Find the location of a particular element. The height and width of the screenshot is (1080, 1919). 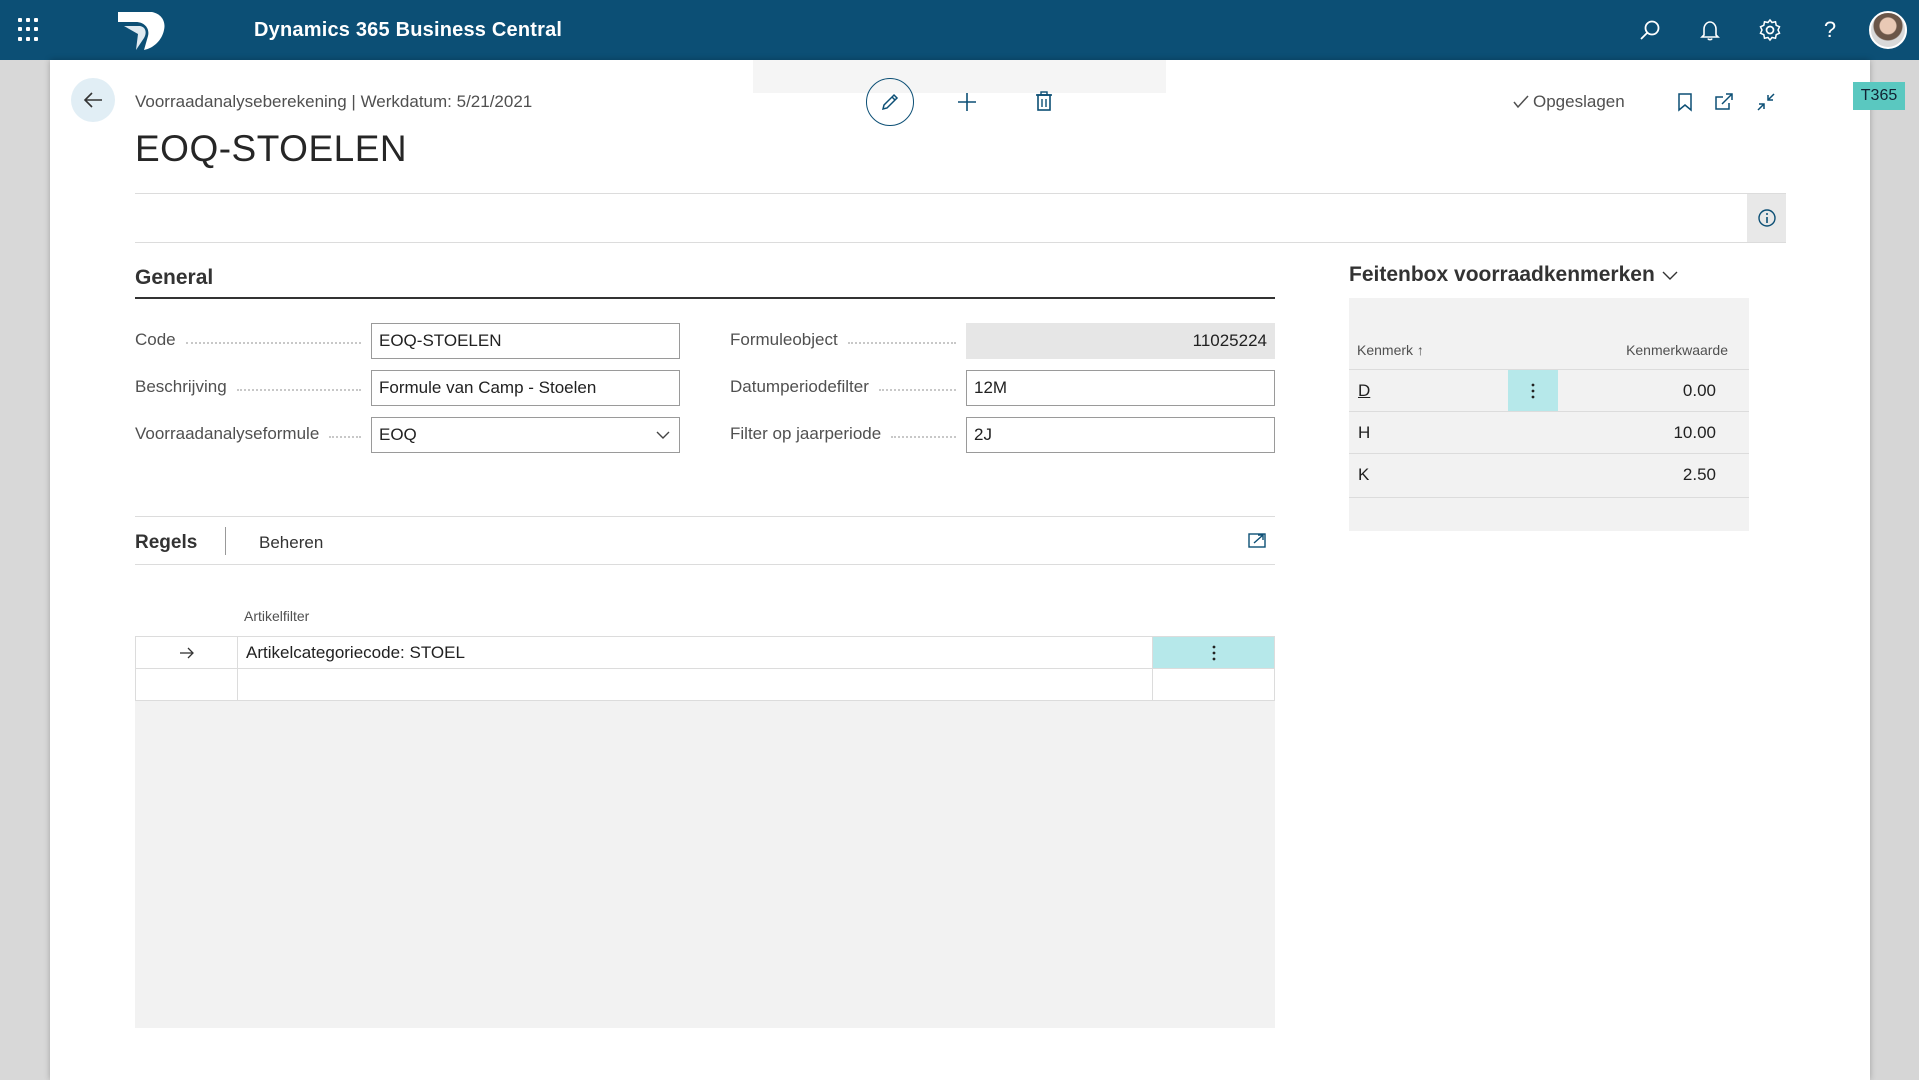

row-menu-cell is located at coordinates (1213, 684).